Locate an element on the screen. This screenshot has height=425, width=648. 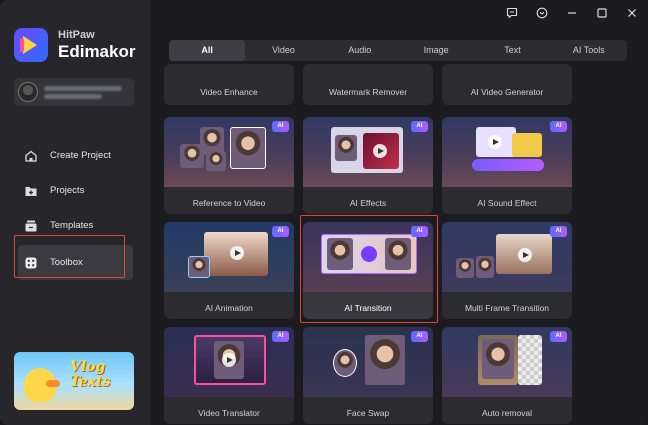
feedback-button is located at coordinates (512, 13).